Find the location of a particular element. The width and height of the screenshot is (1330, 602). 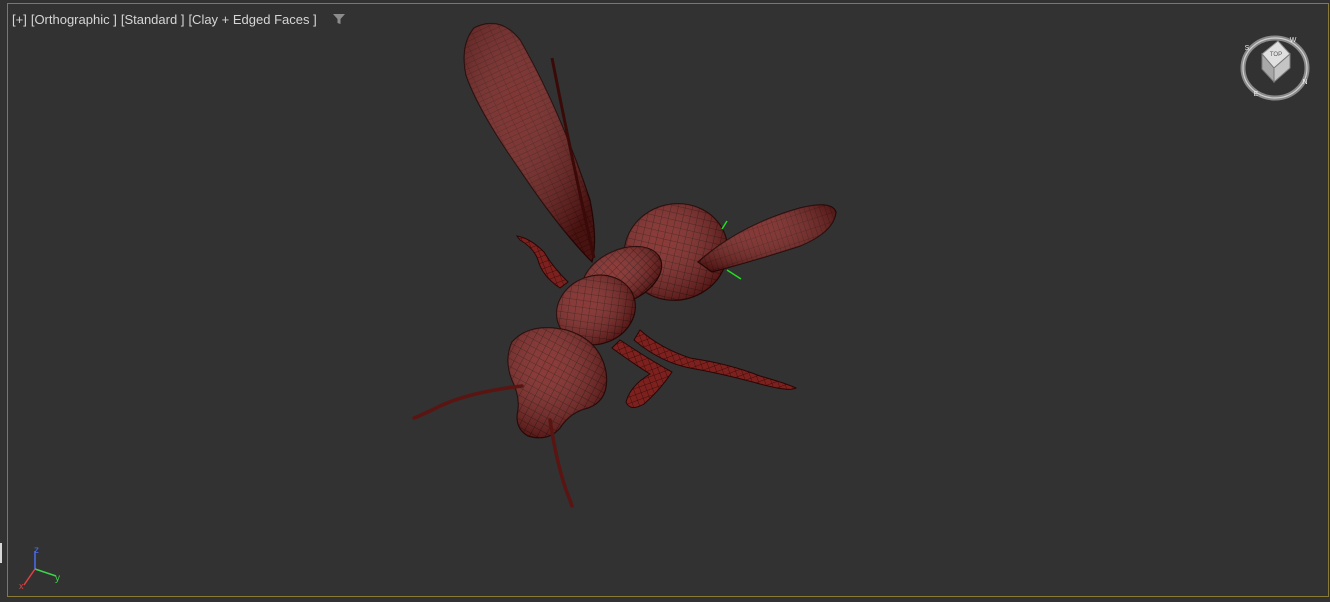

axis-z-label: z is located at coordinates (36, 550).